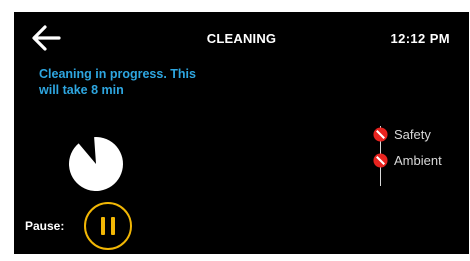 This screenshot has height=261, width=470. What do you see at coordinates (420, 38) in the screenshot?
I see `clock: 12:12 PM` at bounding box center [420, 38].